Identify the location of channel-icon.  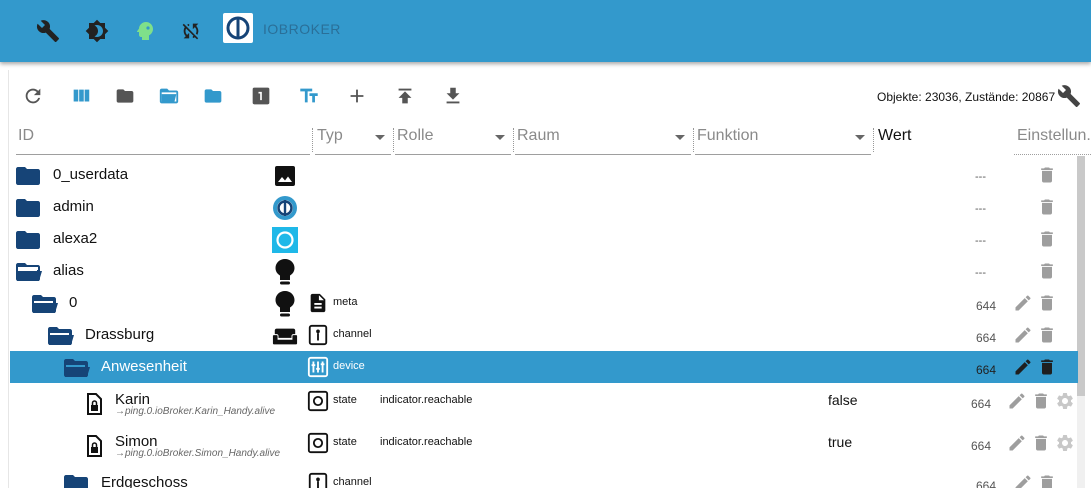
(318, 480).